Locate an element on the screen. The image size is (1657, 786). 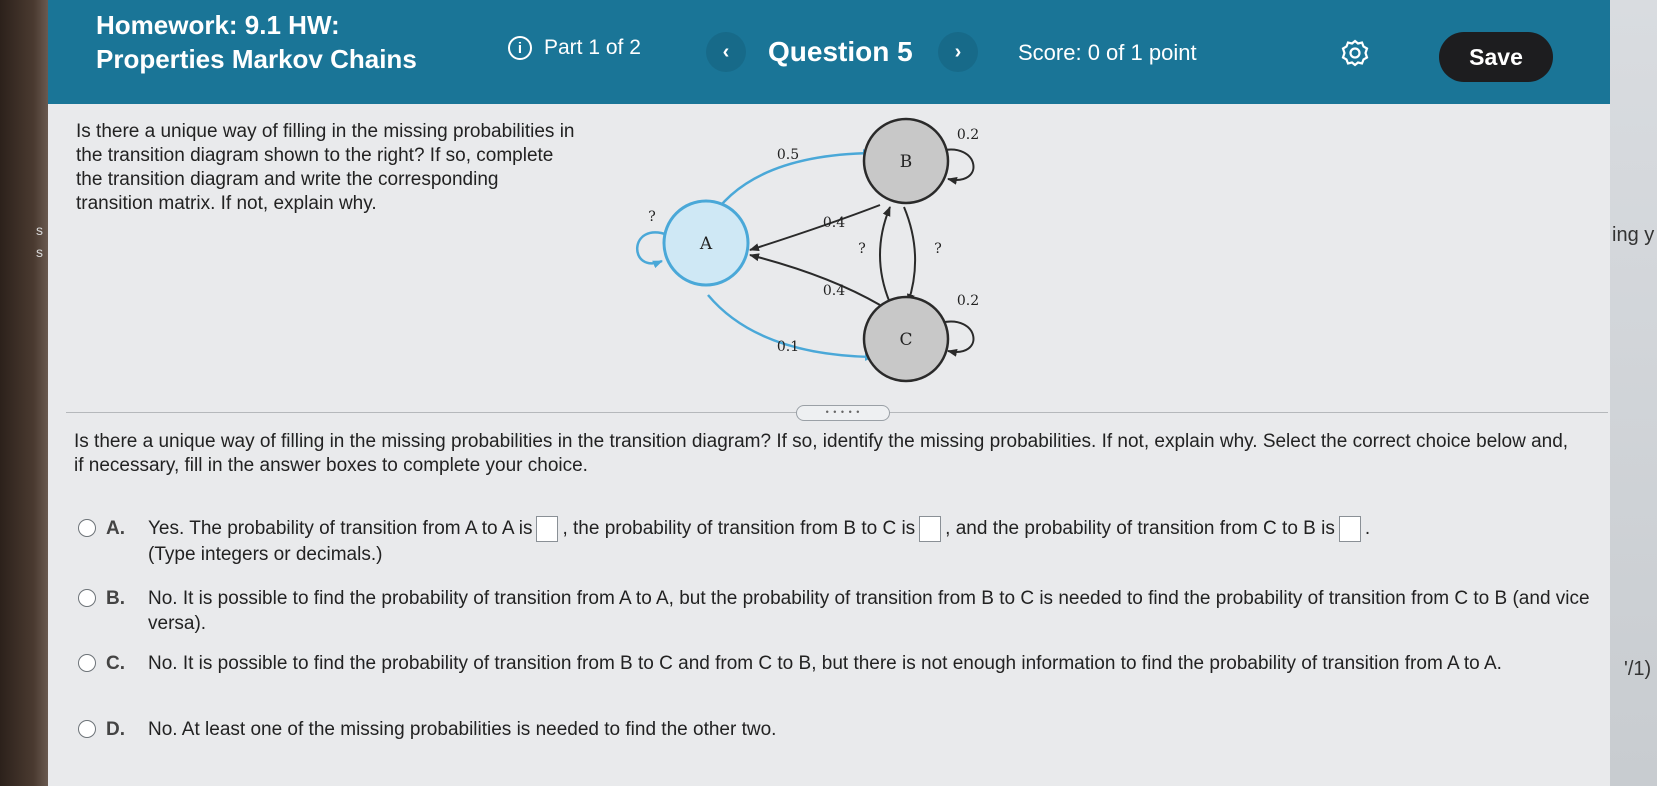
answer-box-c-to-b is located at coordinates (1349, 529).